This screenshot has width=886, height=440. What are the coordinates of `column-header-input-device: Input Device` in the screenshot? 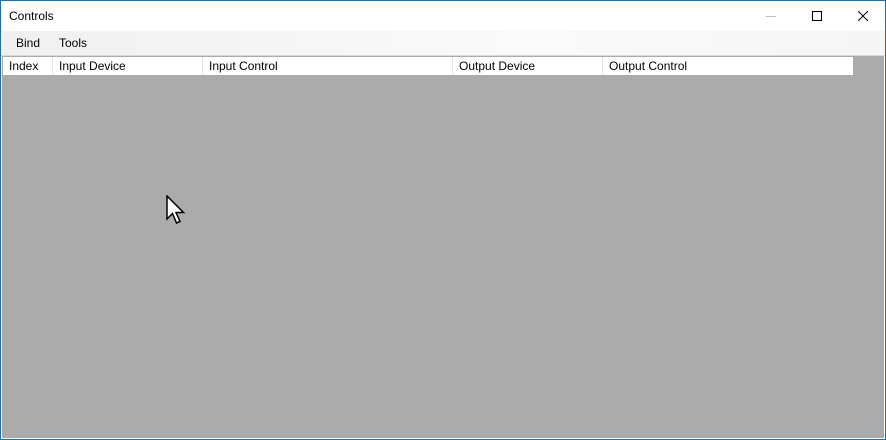 It's located at (128, 66).